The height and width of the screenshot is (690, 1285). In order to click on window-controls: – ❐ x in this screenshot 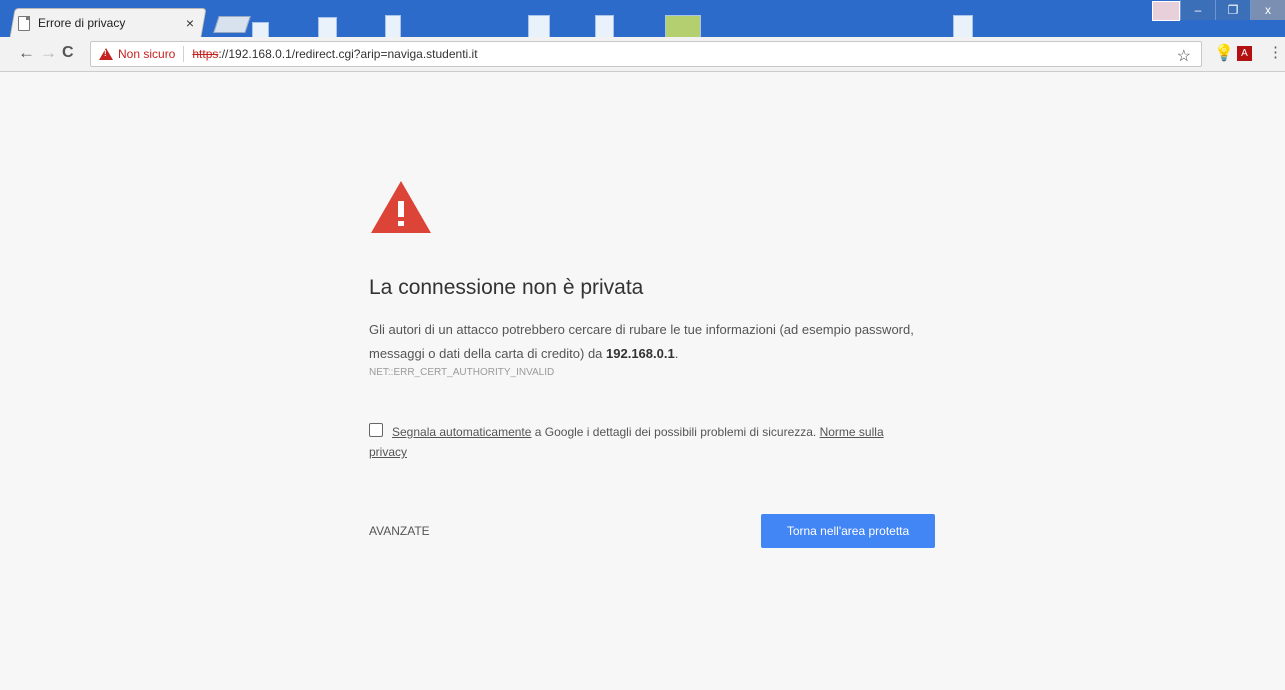, I will do `click(1232, 10)`.